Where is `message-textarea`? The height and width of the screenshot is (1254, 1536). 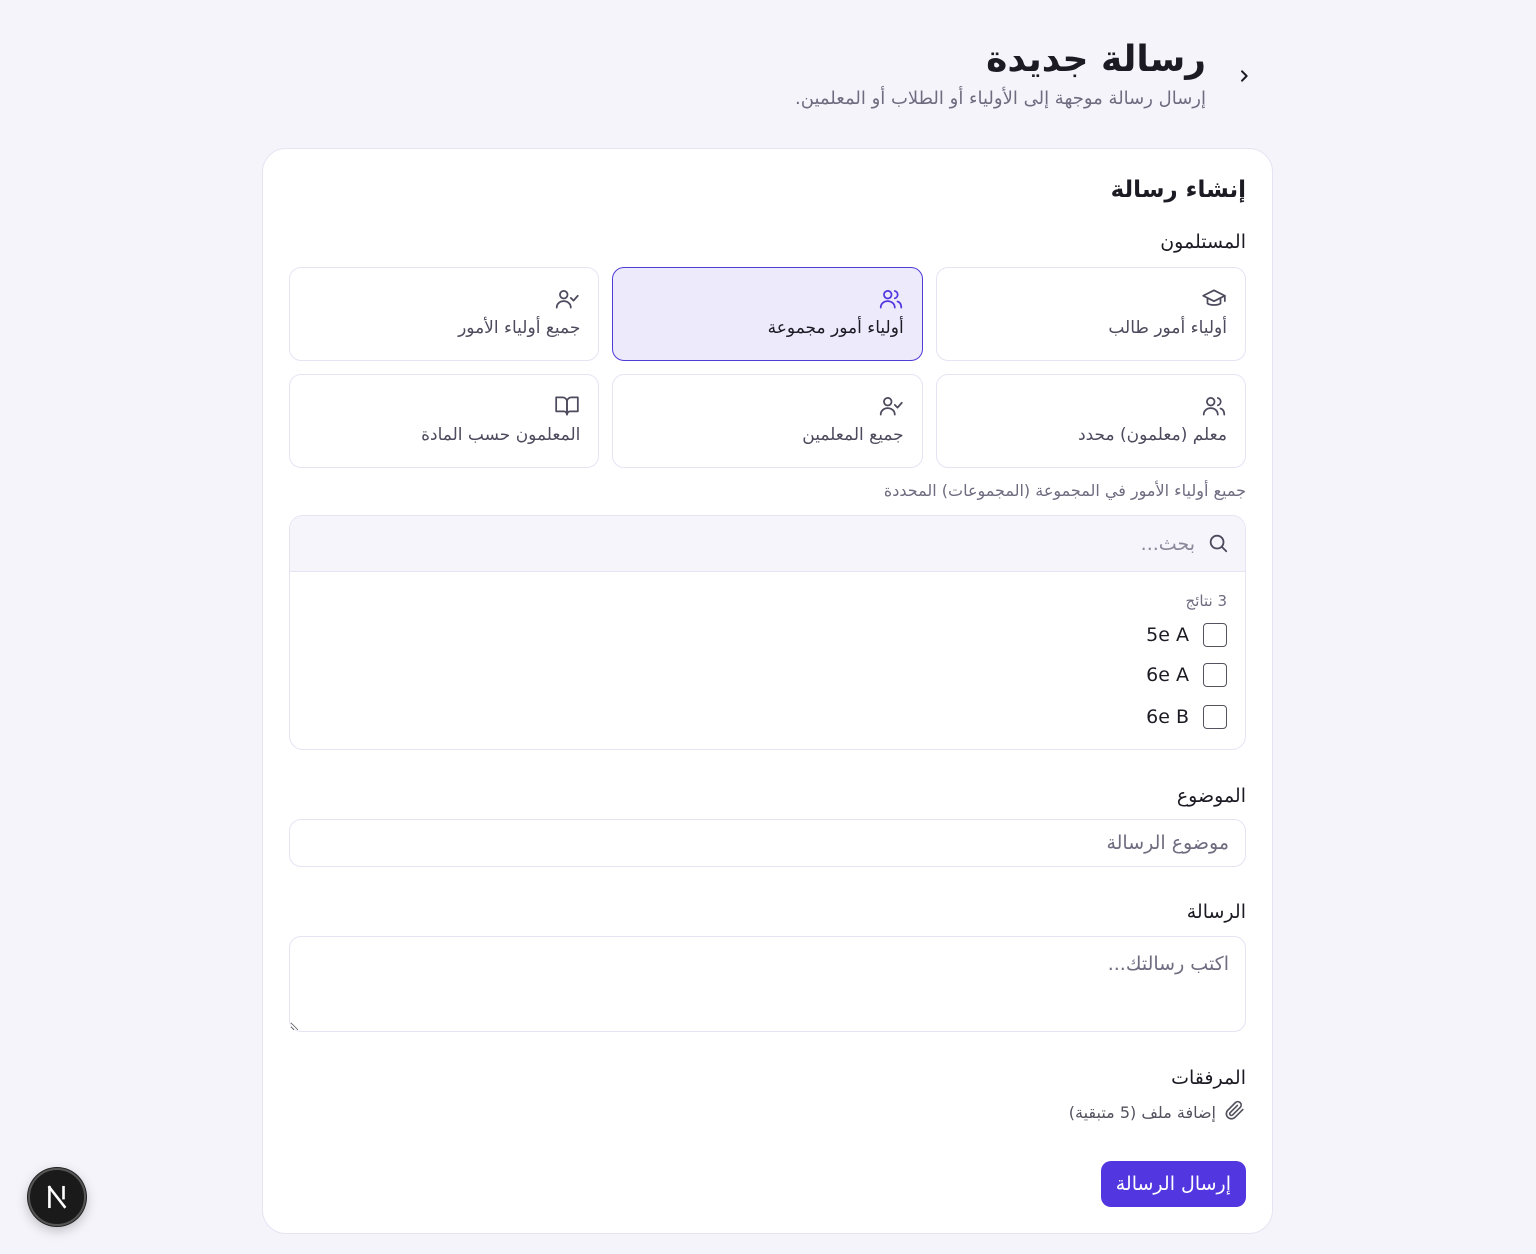 message-textarea is located at coordinates (767, 984).